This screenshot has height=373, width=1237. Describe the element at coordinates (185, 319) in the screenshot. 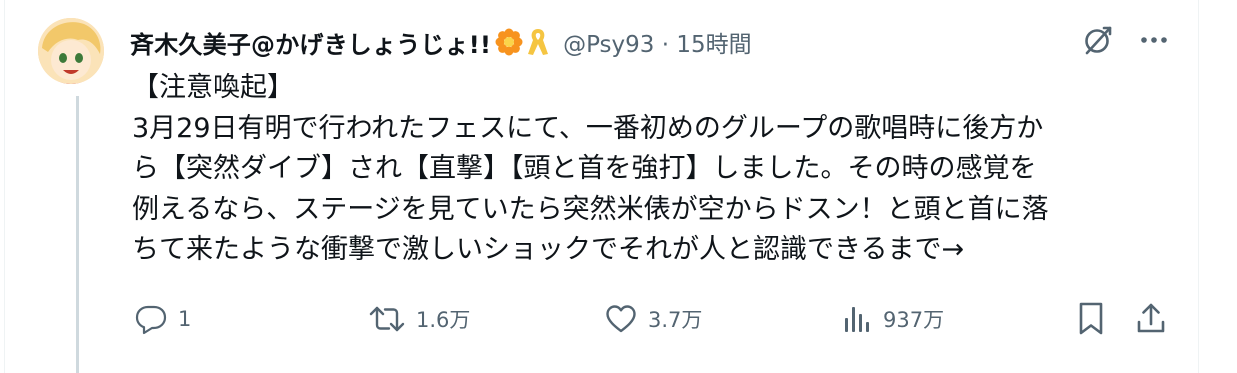

I see `reply-count: 1` at that location.